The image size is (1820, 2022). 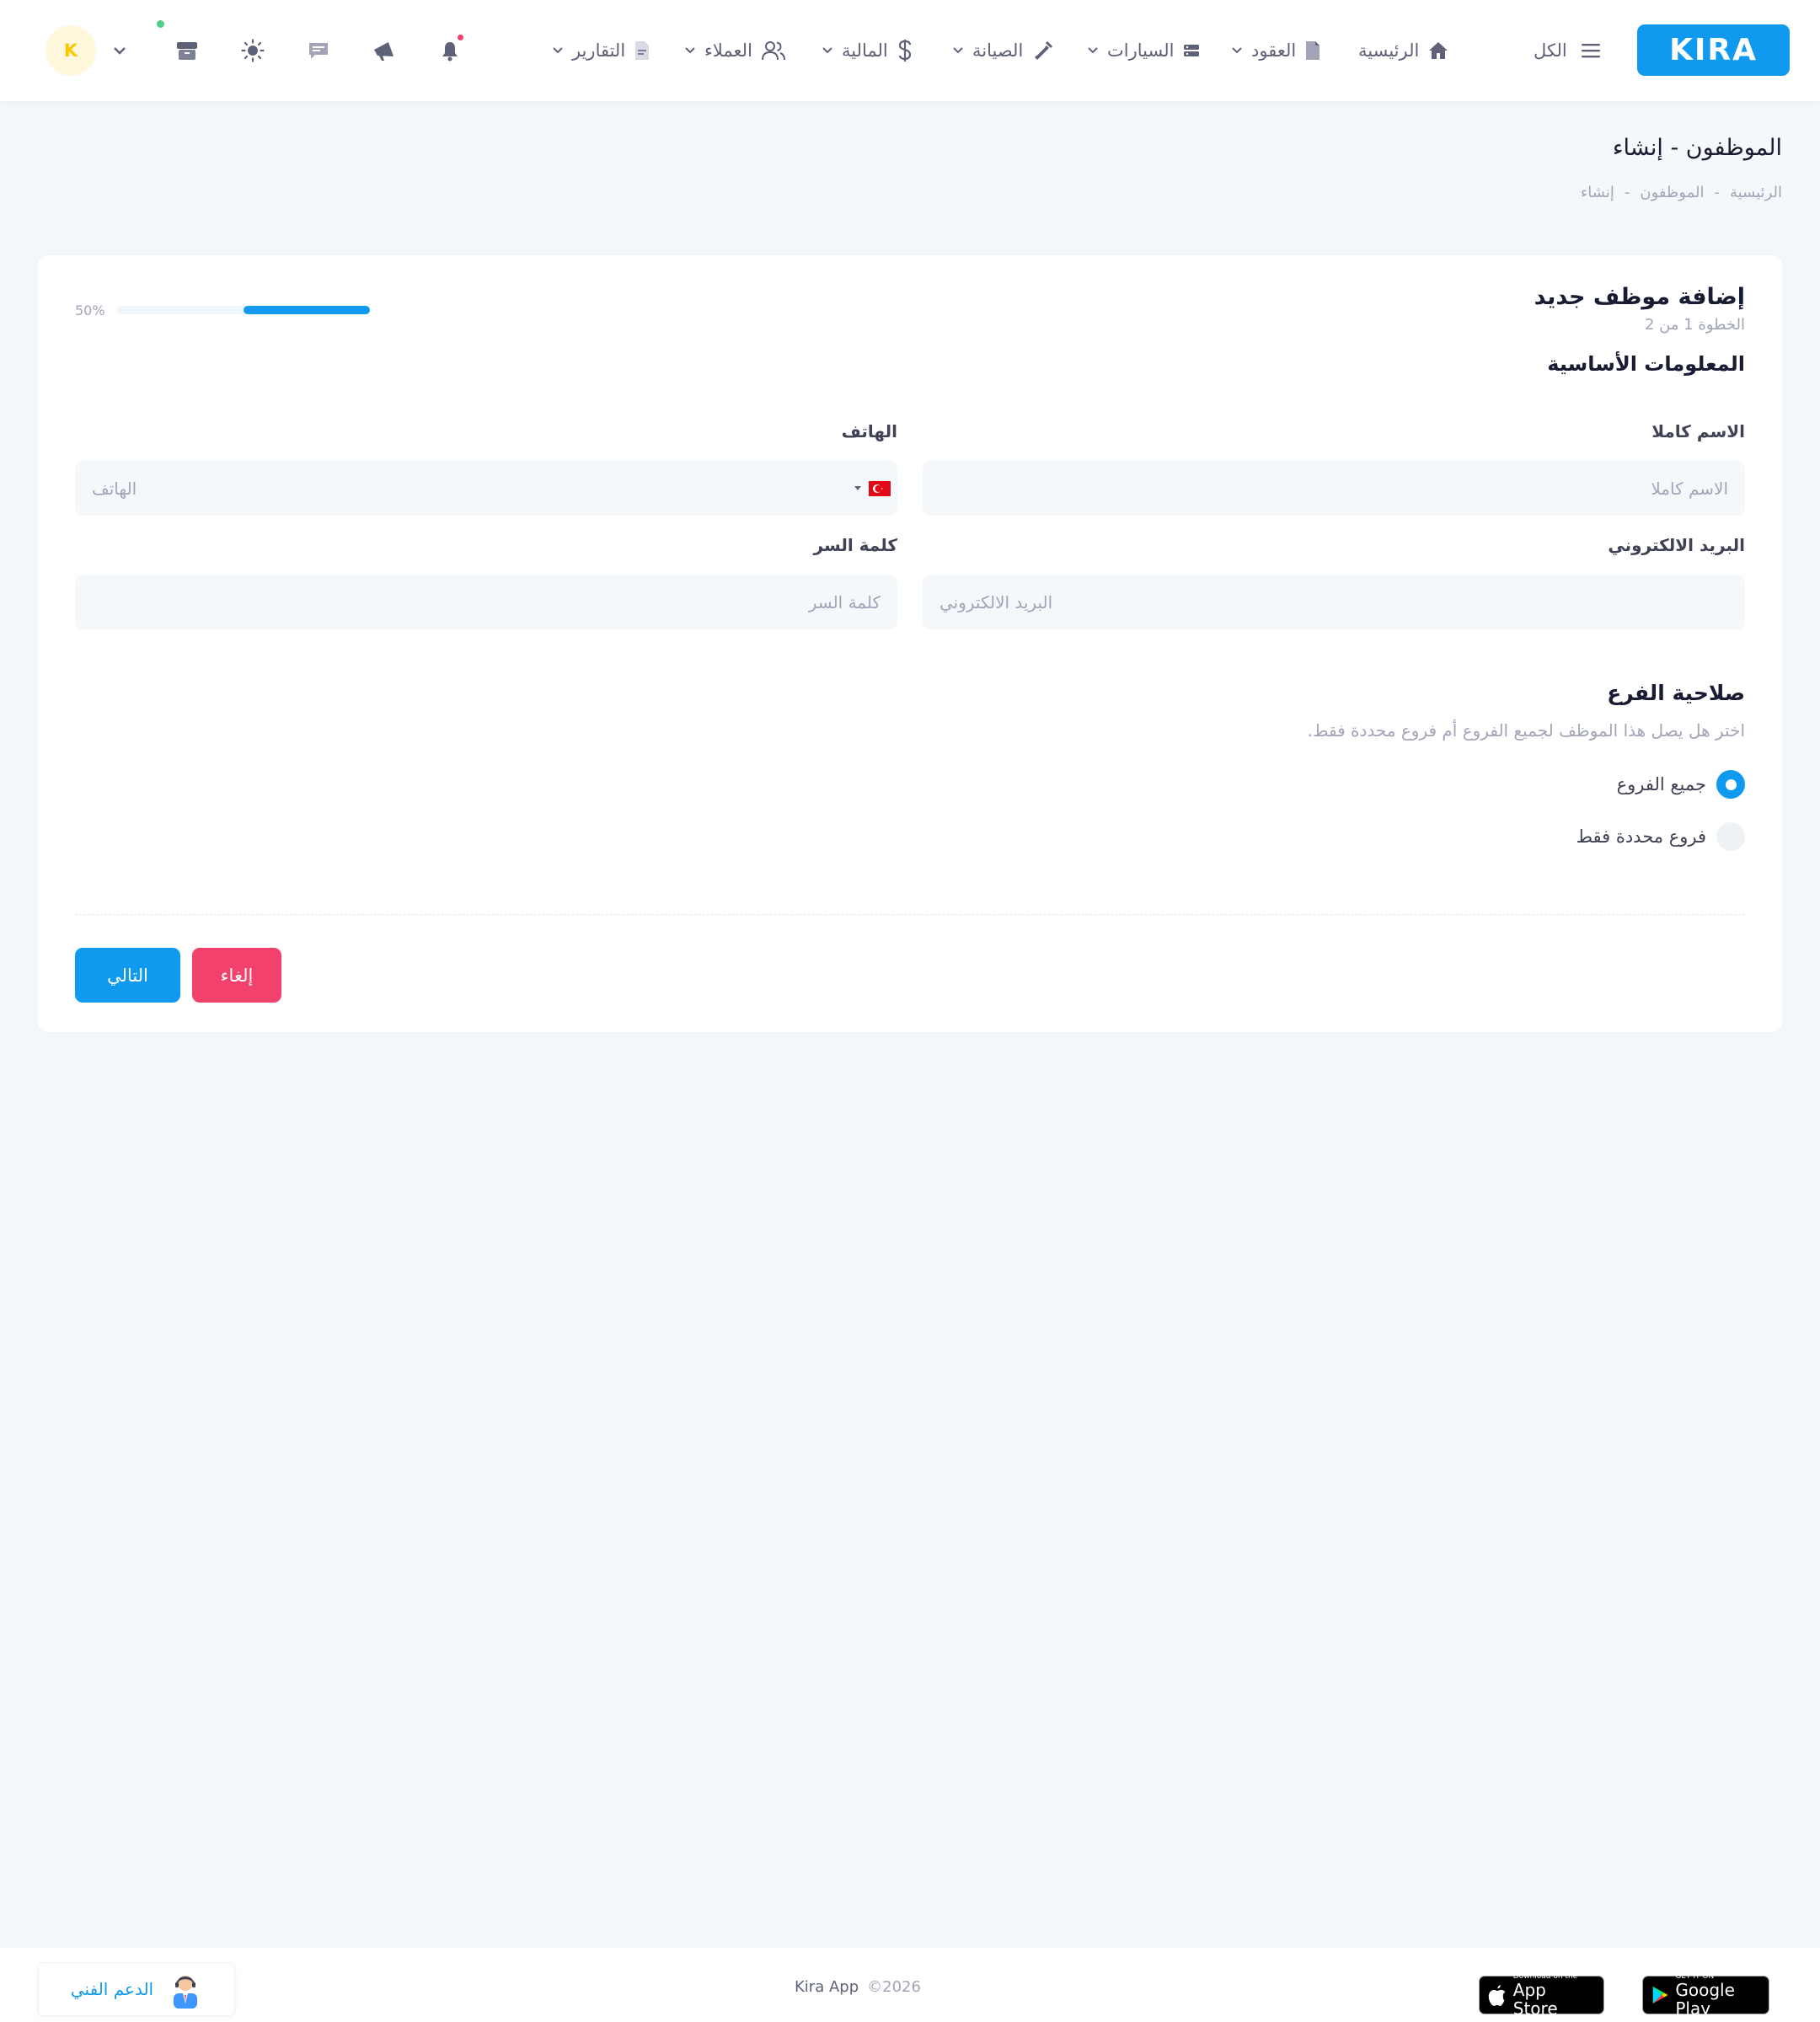 I want to click on divider, so click(x=910, y=914).